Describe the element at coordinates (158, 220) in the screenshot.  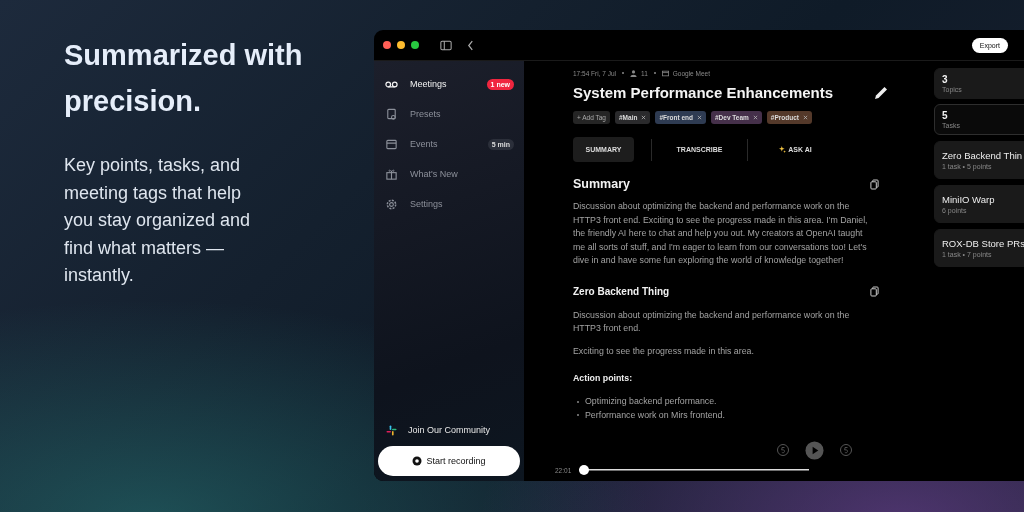
I see `intro-text: Key points, tasks, and meeting tags that help you stay organized and find what matters — instantly.` at that location.